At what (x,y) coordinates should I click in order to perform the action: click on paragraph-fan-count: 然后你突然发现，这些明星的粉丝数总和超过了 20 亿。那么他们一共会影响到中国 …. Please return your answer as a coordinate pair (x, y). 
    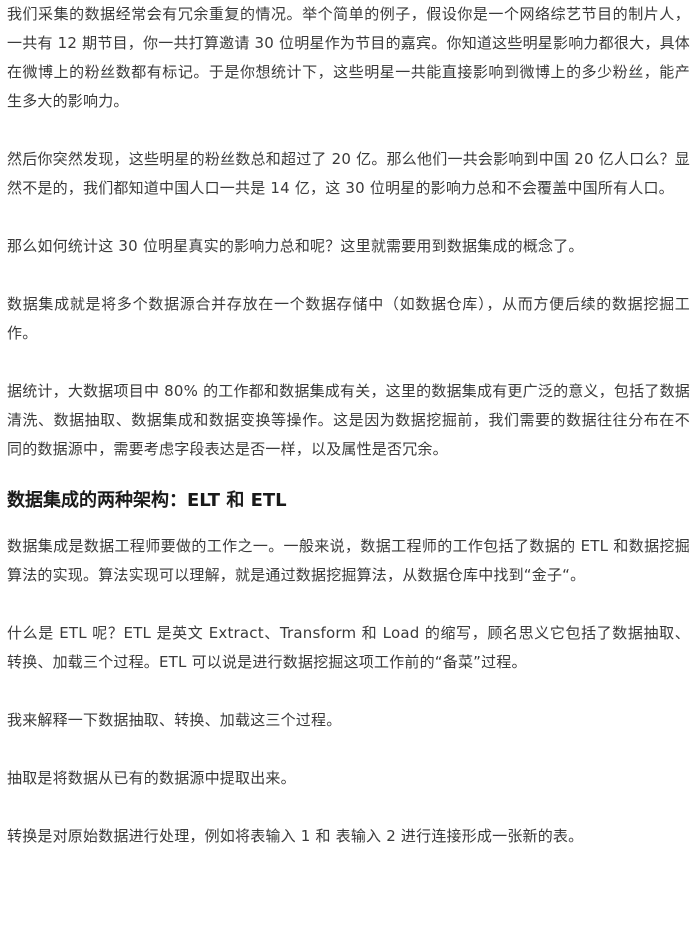
    Looking at the image, I should click on (348, 173).